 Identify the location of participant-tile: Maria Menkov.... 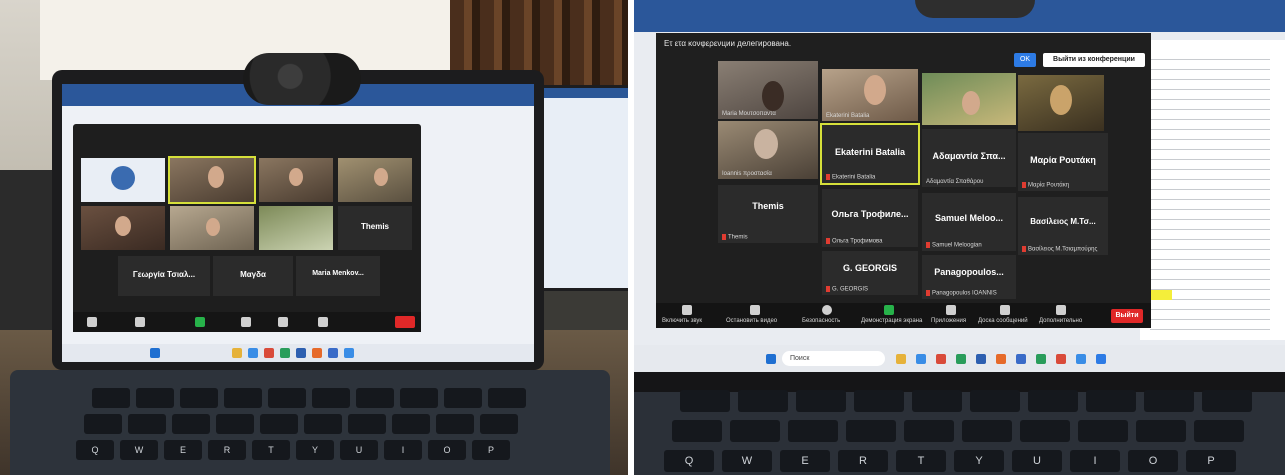
(338, 276).